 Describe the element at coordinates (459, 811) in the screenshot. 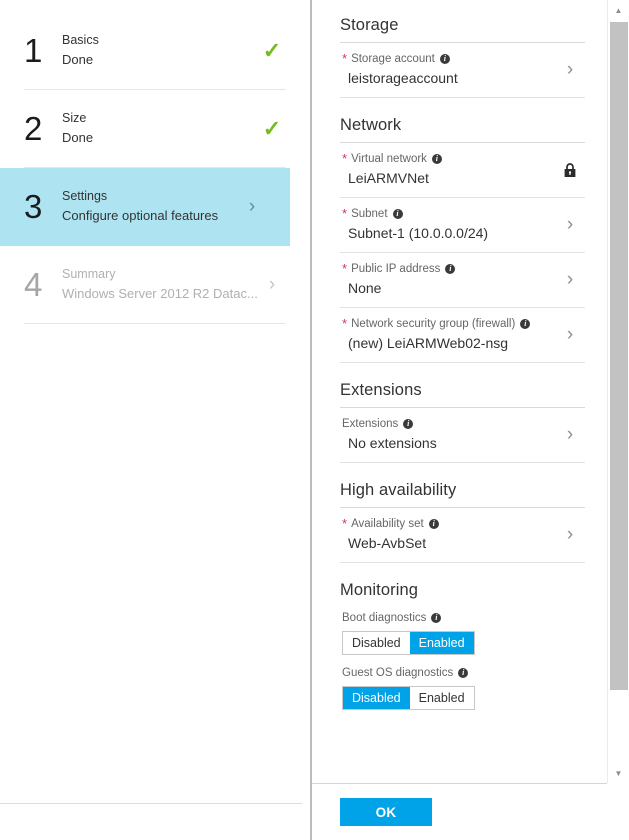

I see `blade-footer: OK` at that location.